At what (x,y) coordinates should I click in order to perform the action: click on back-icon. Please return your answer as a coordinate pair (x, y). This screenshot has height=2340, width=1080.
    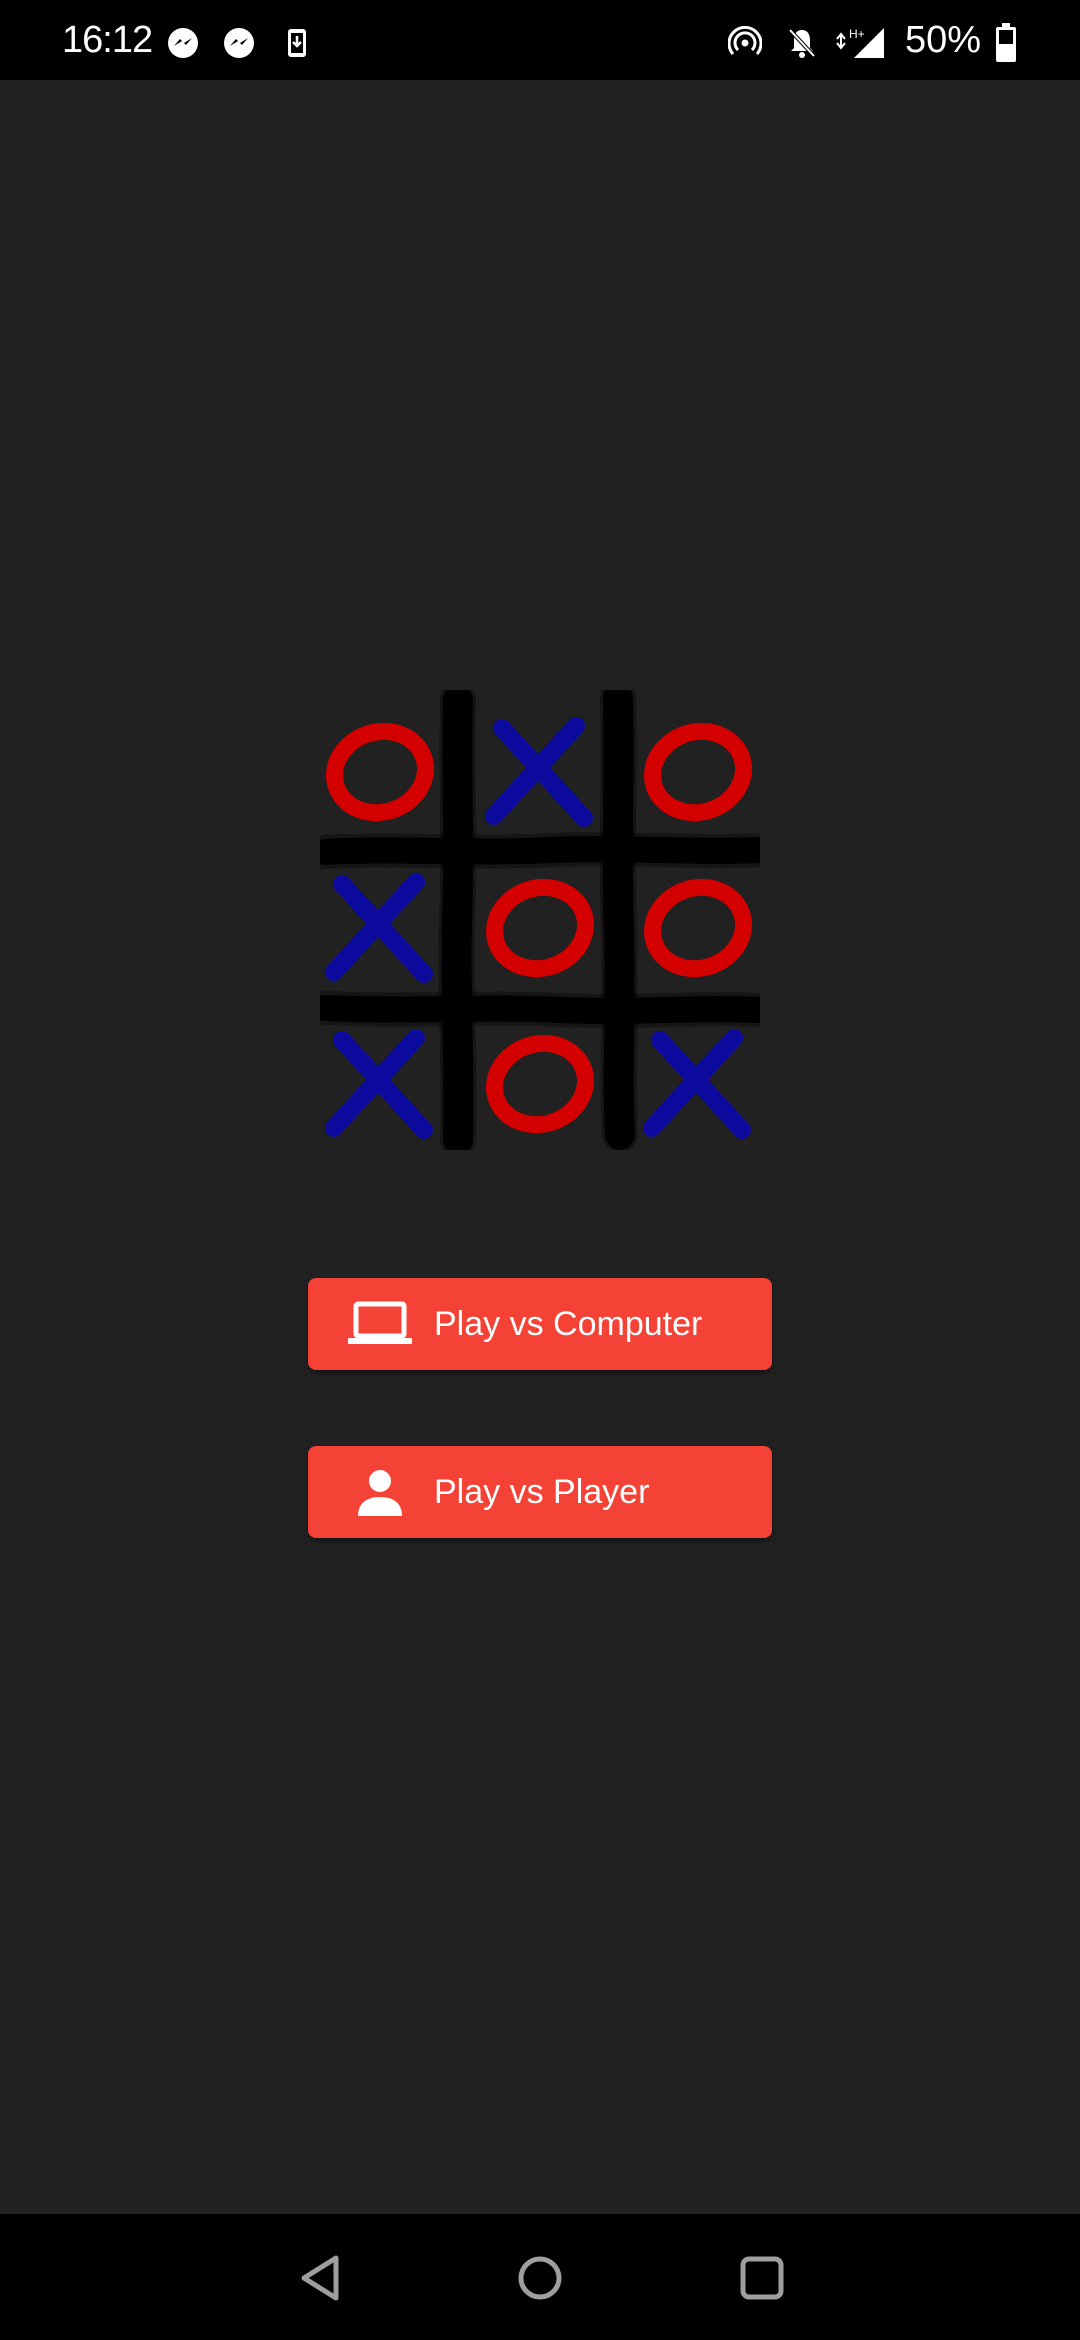
    Looking at the image, I should click on (320, 2278).